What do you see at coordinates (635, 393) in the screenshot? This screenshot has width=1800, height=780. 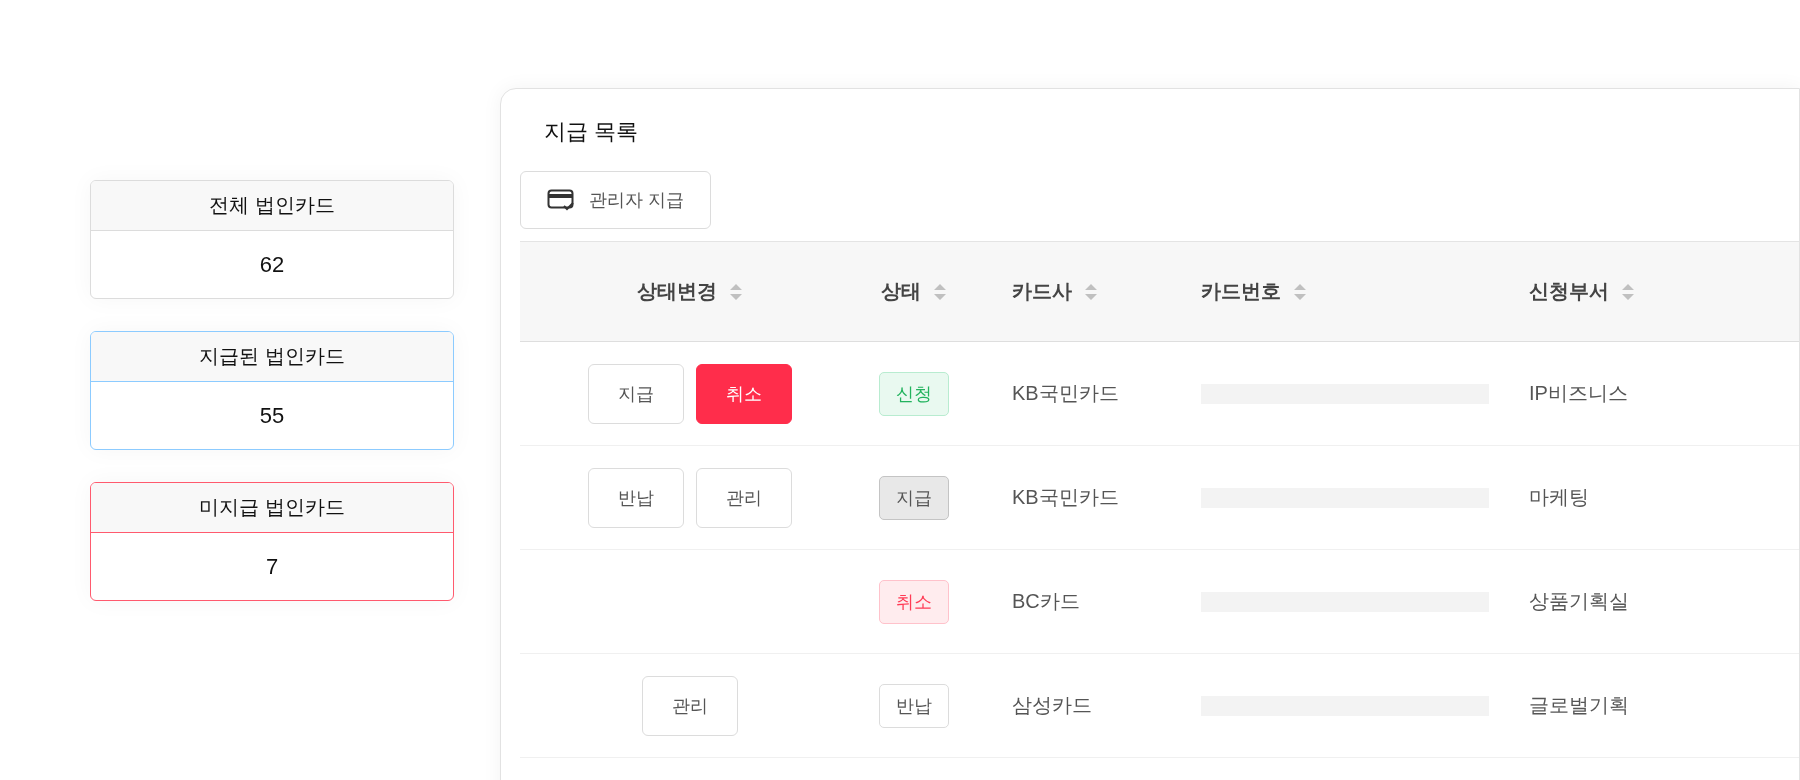 I see `action-button: 지급` at bounding box center [635, 393].